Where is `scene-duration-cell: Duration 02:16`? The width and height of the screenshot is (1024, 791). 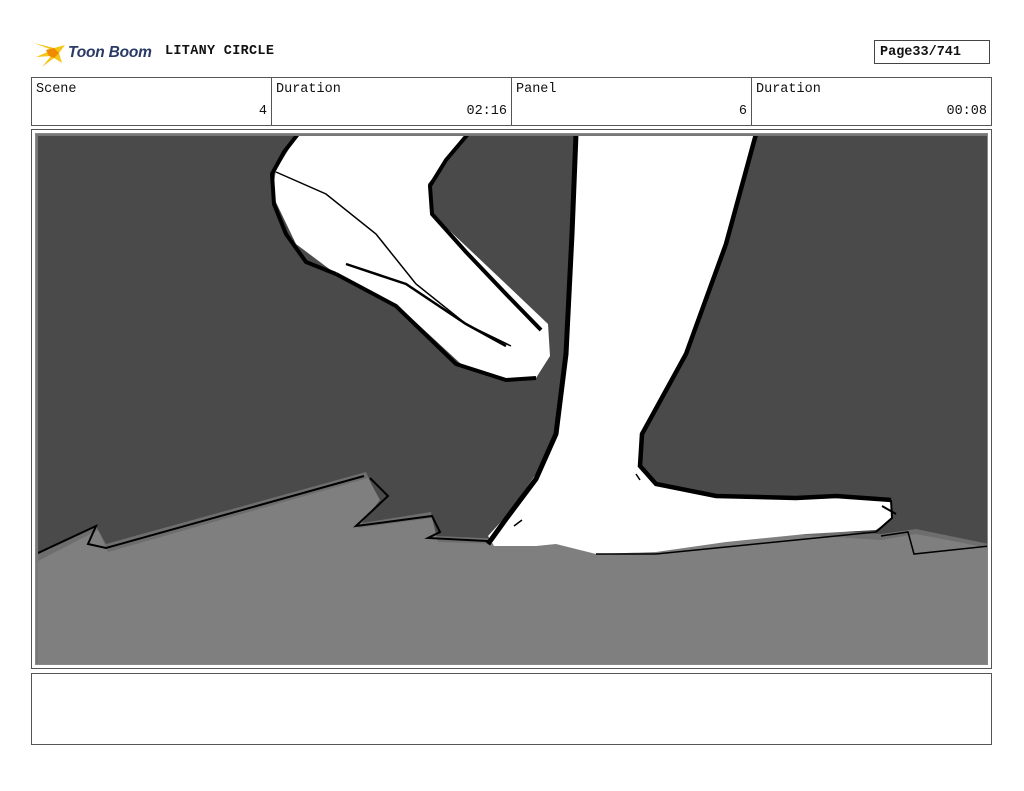 scene-duration-cell: Duration 02:16 is located at coordinates (392, 101).